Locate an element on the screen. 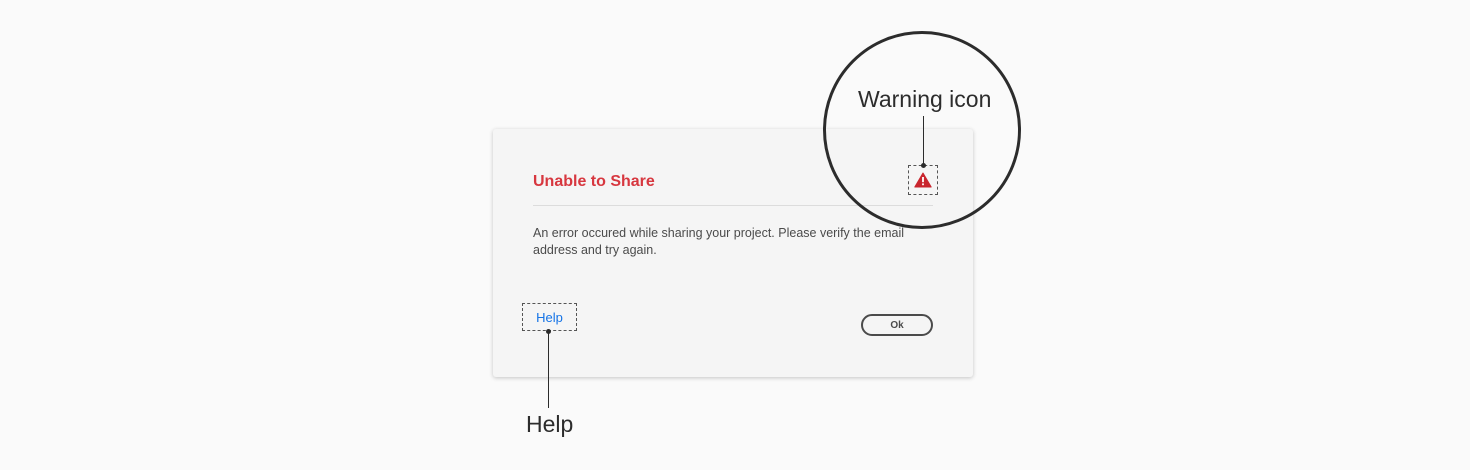  dialog-title: Unable to Share is located at coordinates (594, 181).